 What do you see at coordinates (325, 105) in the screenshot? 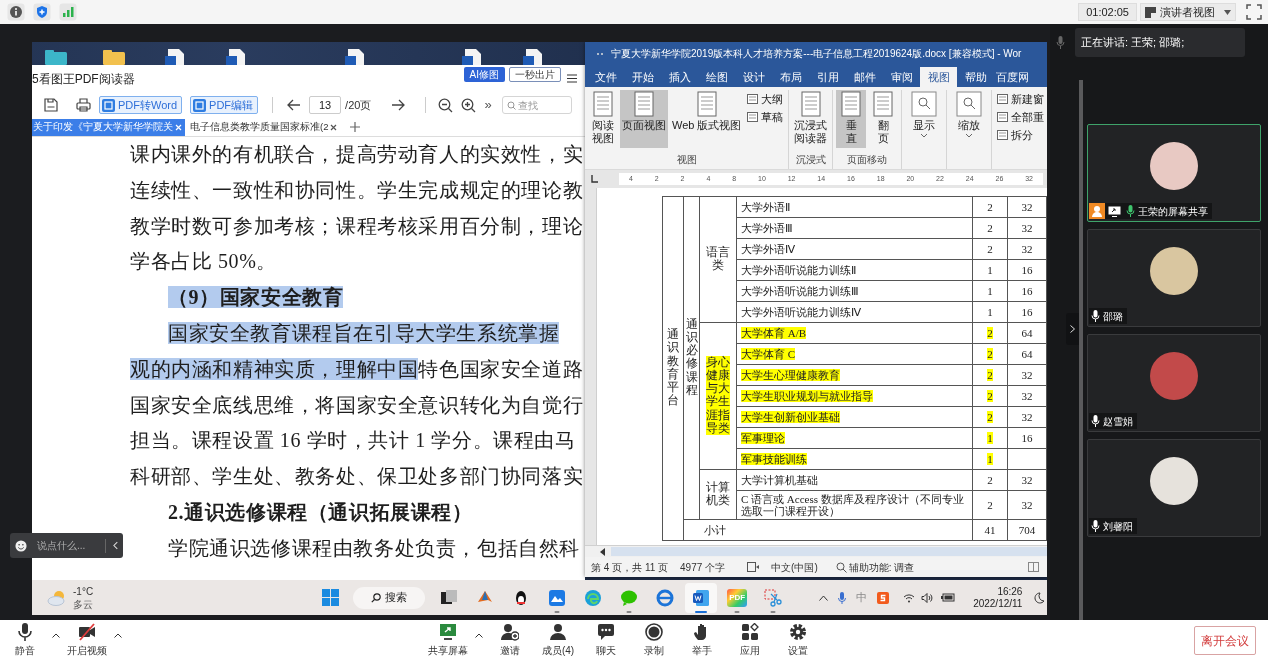
I see `page-number-field: 13` at bounding box center [325, 105].